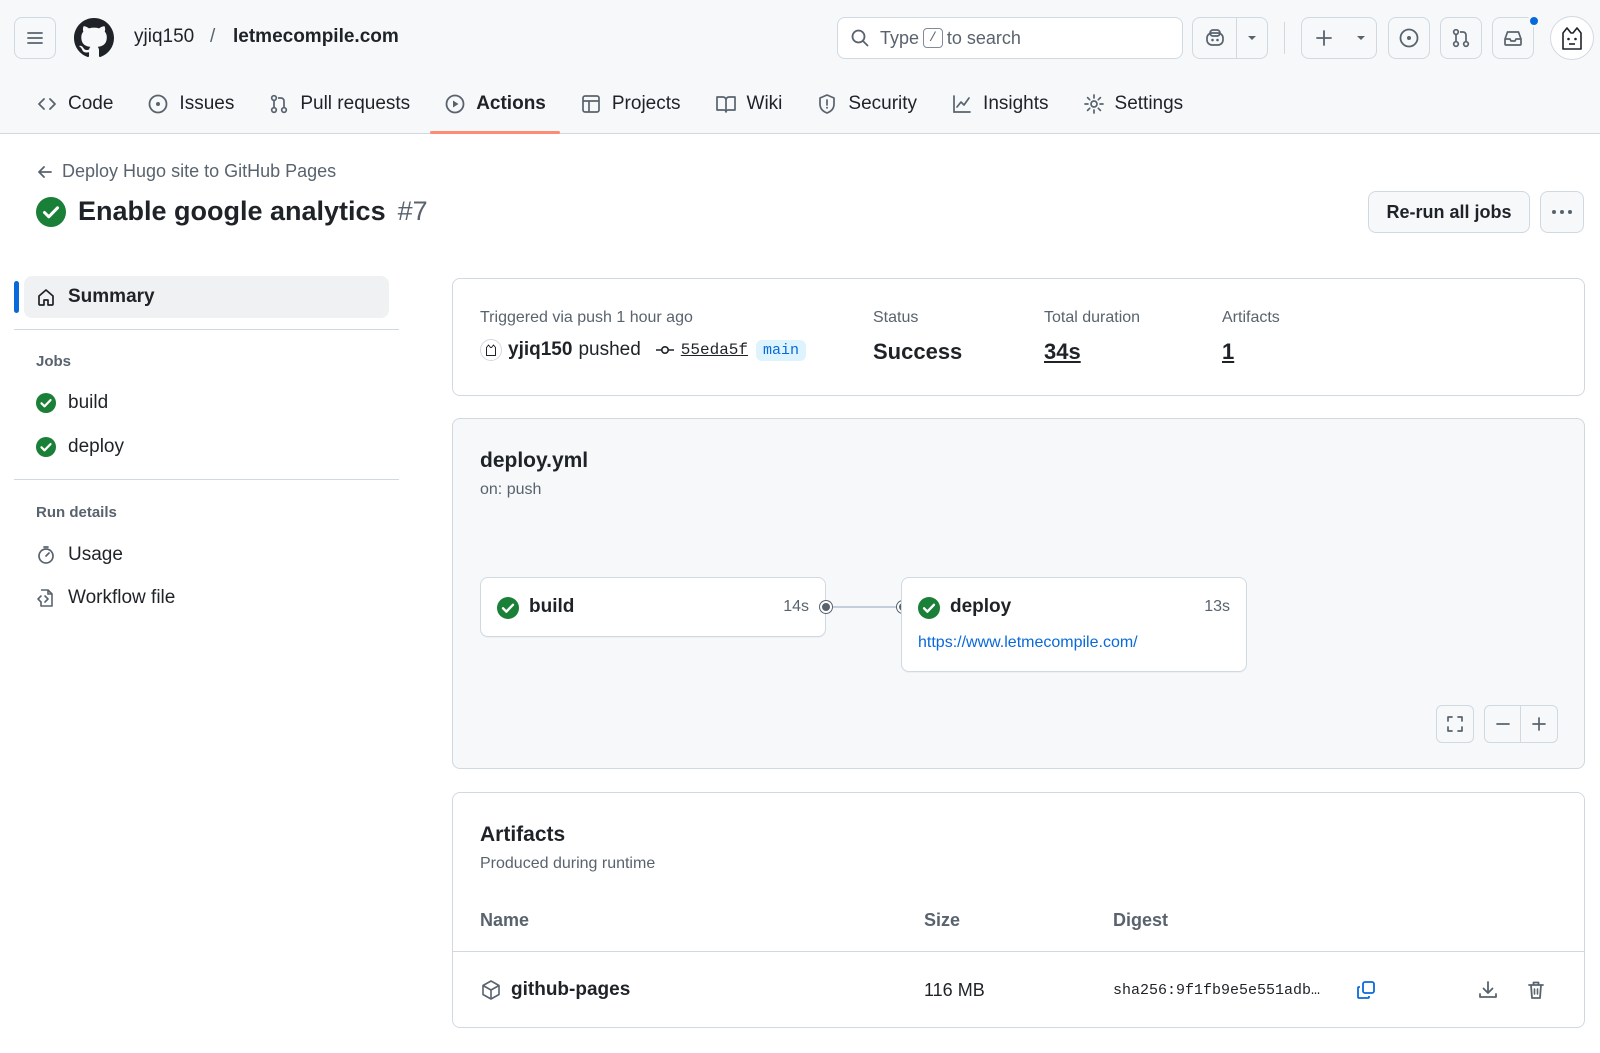 The image size is (1600, 1053). What do you see at coordinates (46, 297) in the screenshot?
I see `home-icon` at bounding box center [46, 297].